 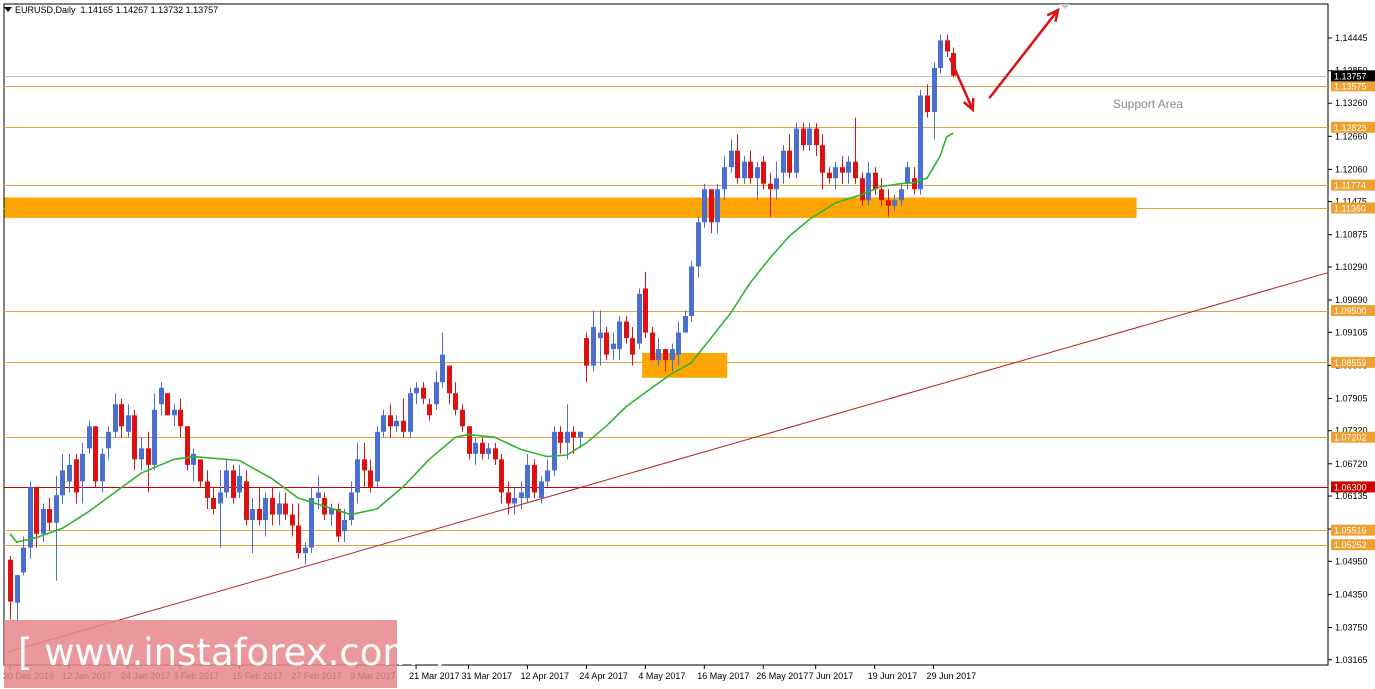 I want to click on x-tick-label: 4 May 2017, so click(x=661, y=676).